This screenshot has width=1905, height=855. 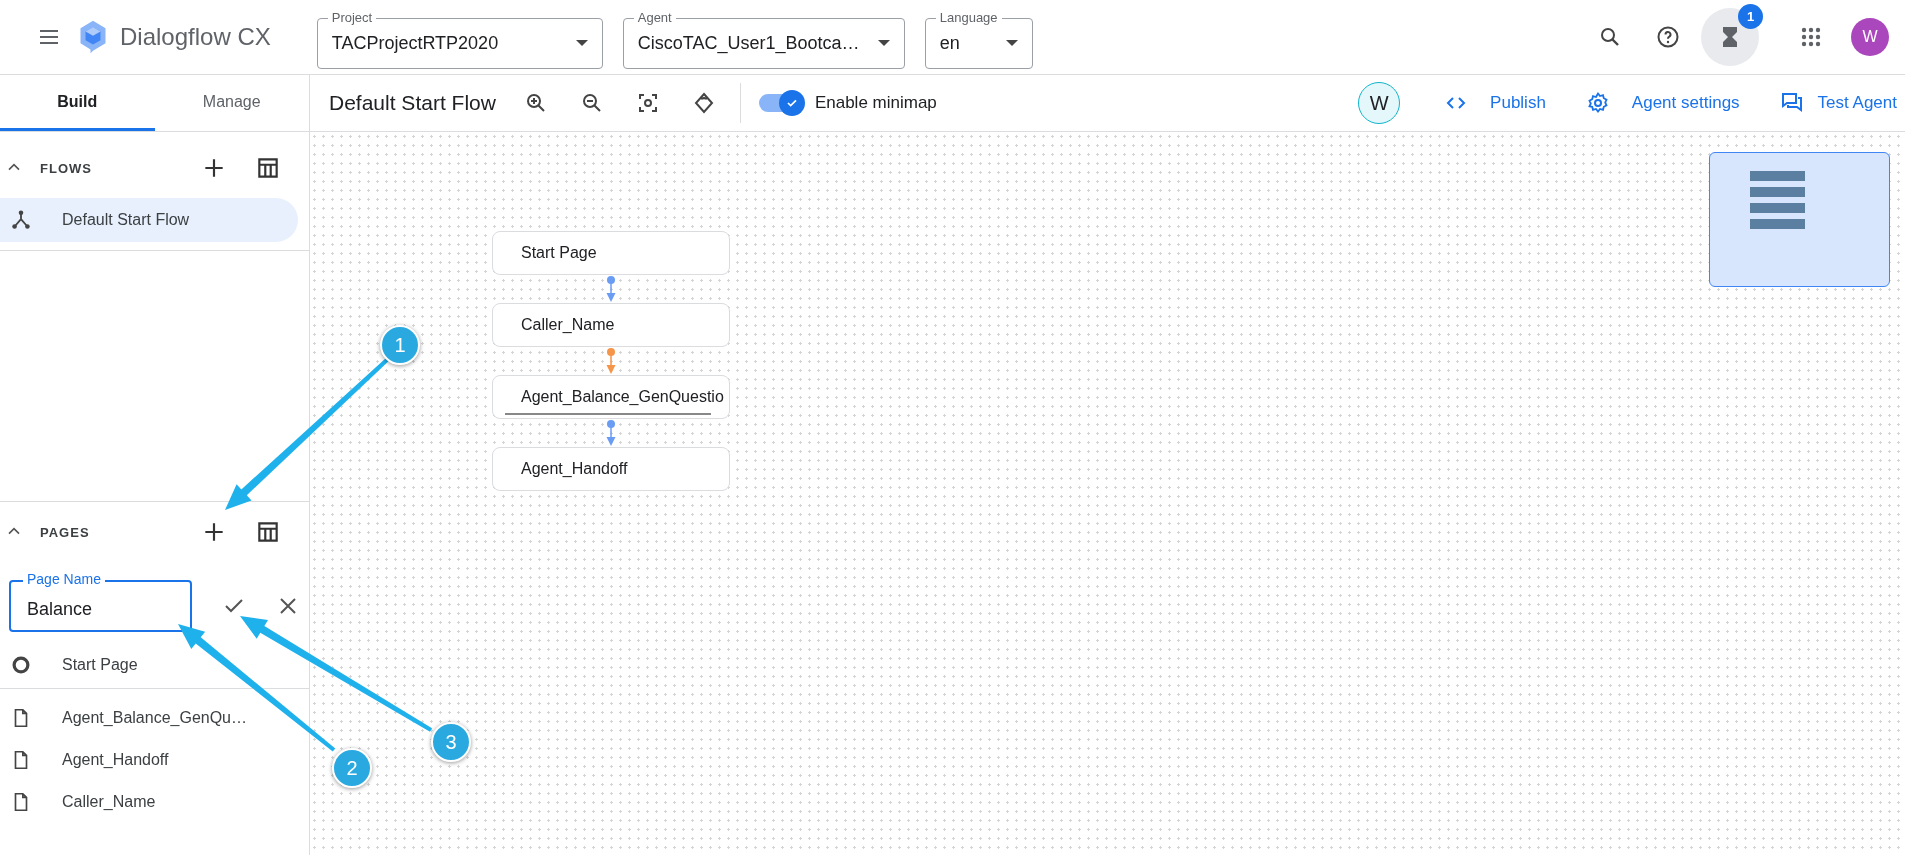 I want to click on user-avatar: W, so click(x=1379, y=103).